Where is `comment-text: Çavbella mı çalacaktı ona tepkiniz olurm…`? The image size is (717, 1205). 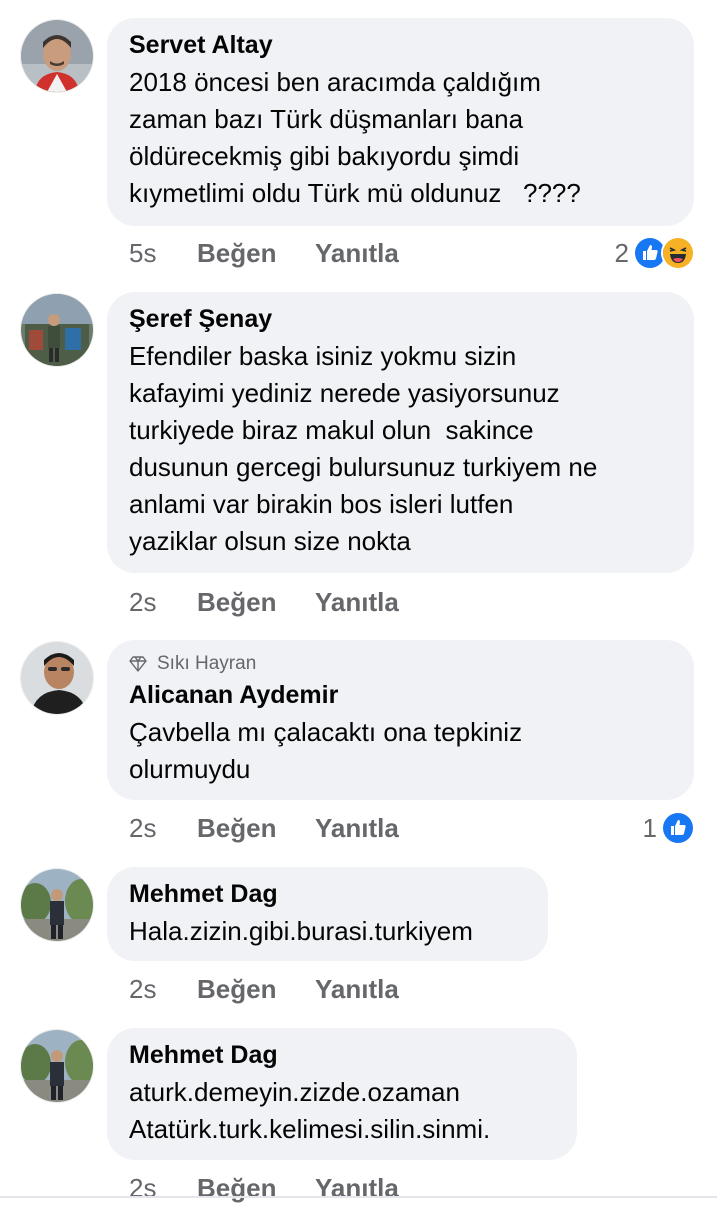
comment-text: Çavbella mı çalacaktı ona tepkiniz olurm… is located at coordinates (400, 751).